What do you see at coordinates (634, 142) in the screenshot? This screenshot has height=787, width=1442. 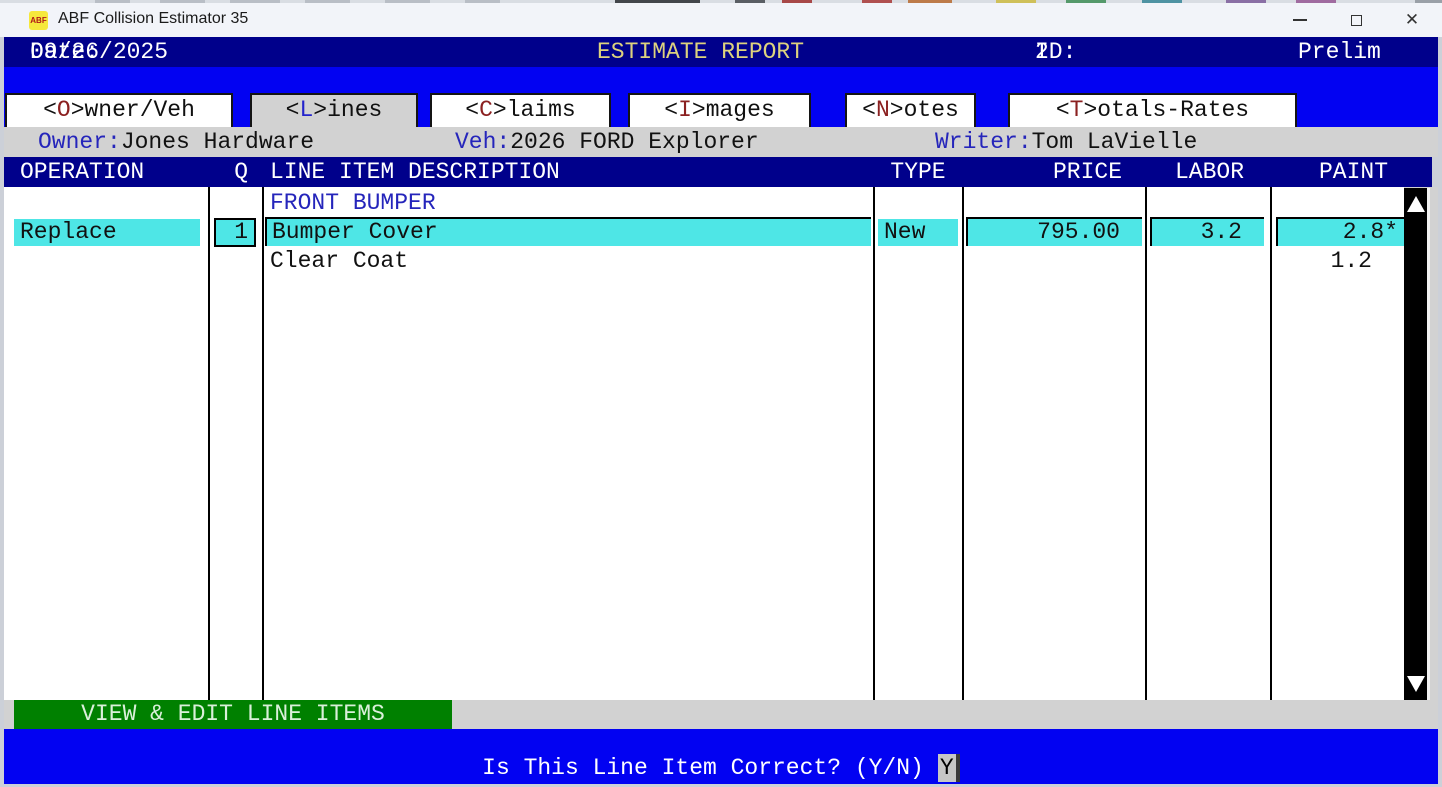 I see `vehicle-value: 2026 FORD Explorer` at bounding box center [634, 142].